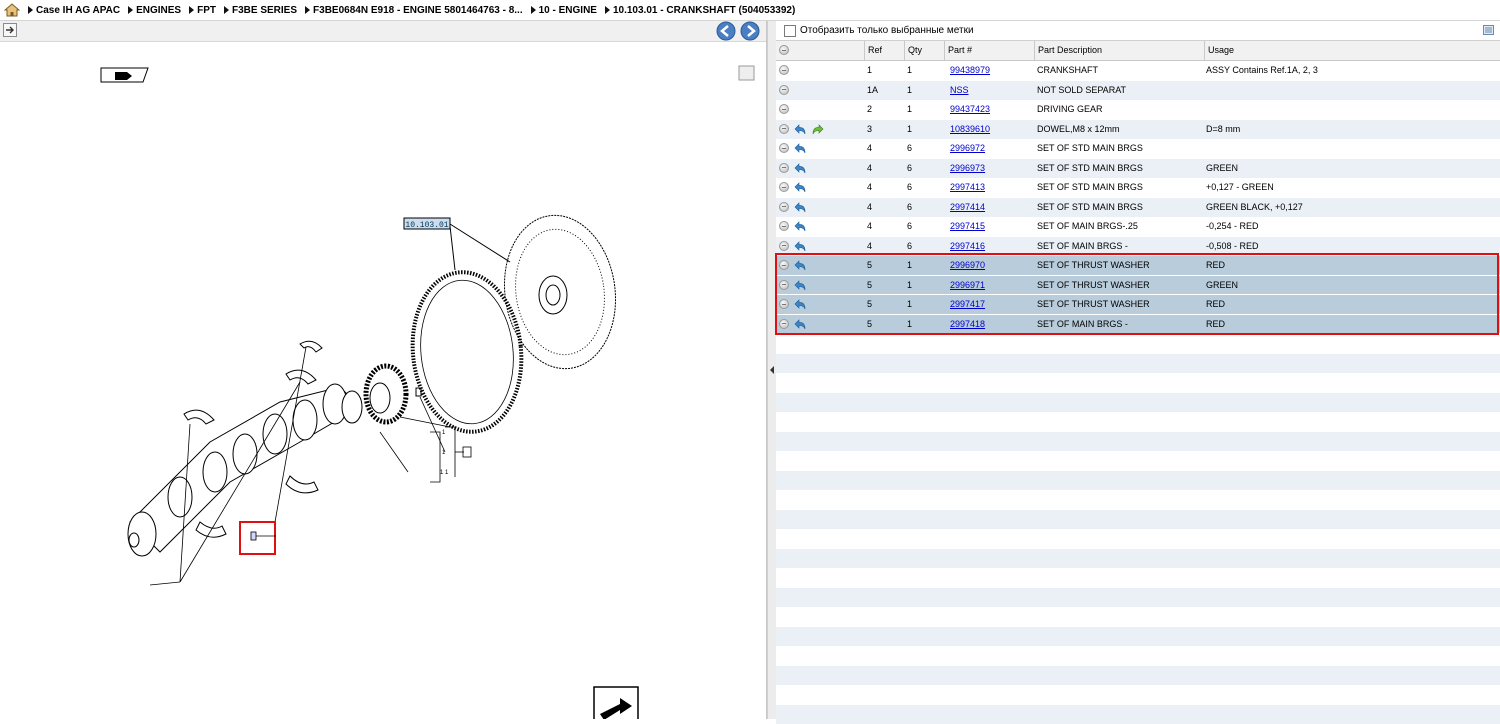 Image resolution: width=1500 pixels, height=724 pixels. Describe the element at coordinates (970, 129) in the screenshot. I see `part-number-link: 10839610` at that location.